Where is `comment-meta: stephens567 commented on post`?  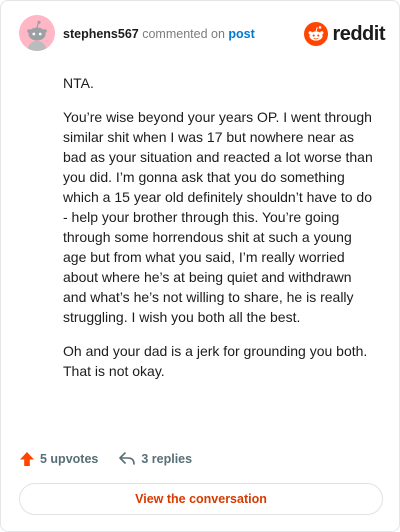 comment-meta: stephens567 commented on post is located at coordinates (159, 34).